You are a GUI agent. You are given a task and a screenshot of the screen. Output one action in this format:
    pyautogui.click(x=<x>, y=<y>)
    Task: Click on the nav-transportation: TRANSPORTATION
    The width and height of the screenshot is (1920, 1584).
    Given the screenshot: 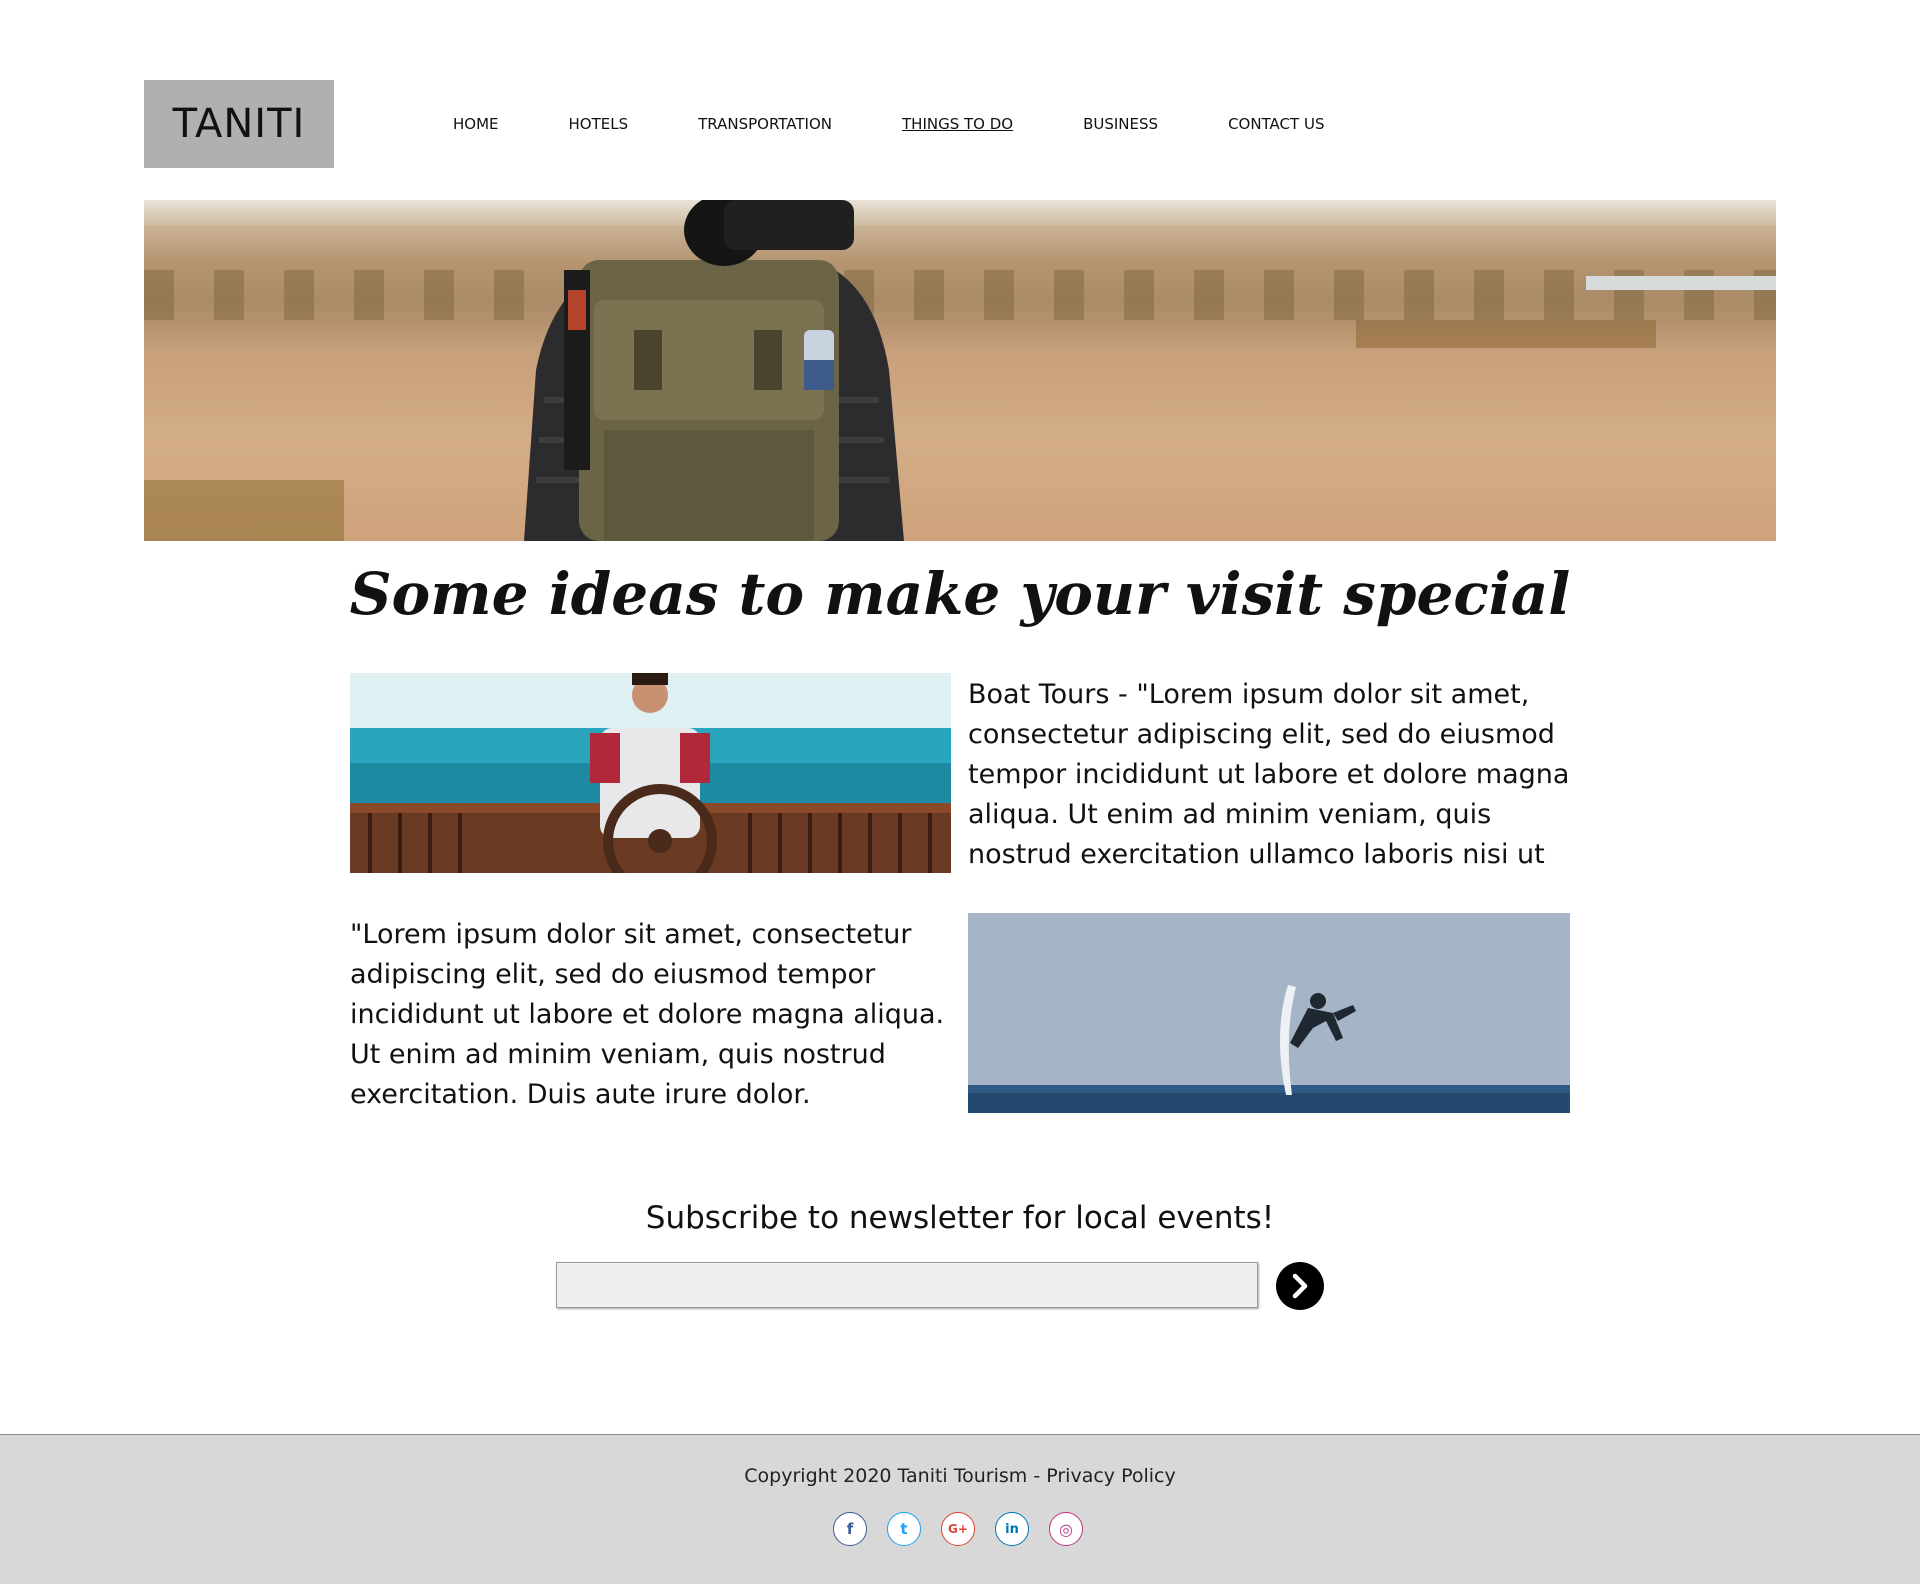 What is the action you would take?
    pyautogui.click(x=765, y=124)
    